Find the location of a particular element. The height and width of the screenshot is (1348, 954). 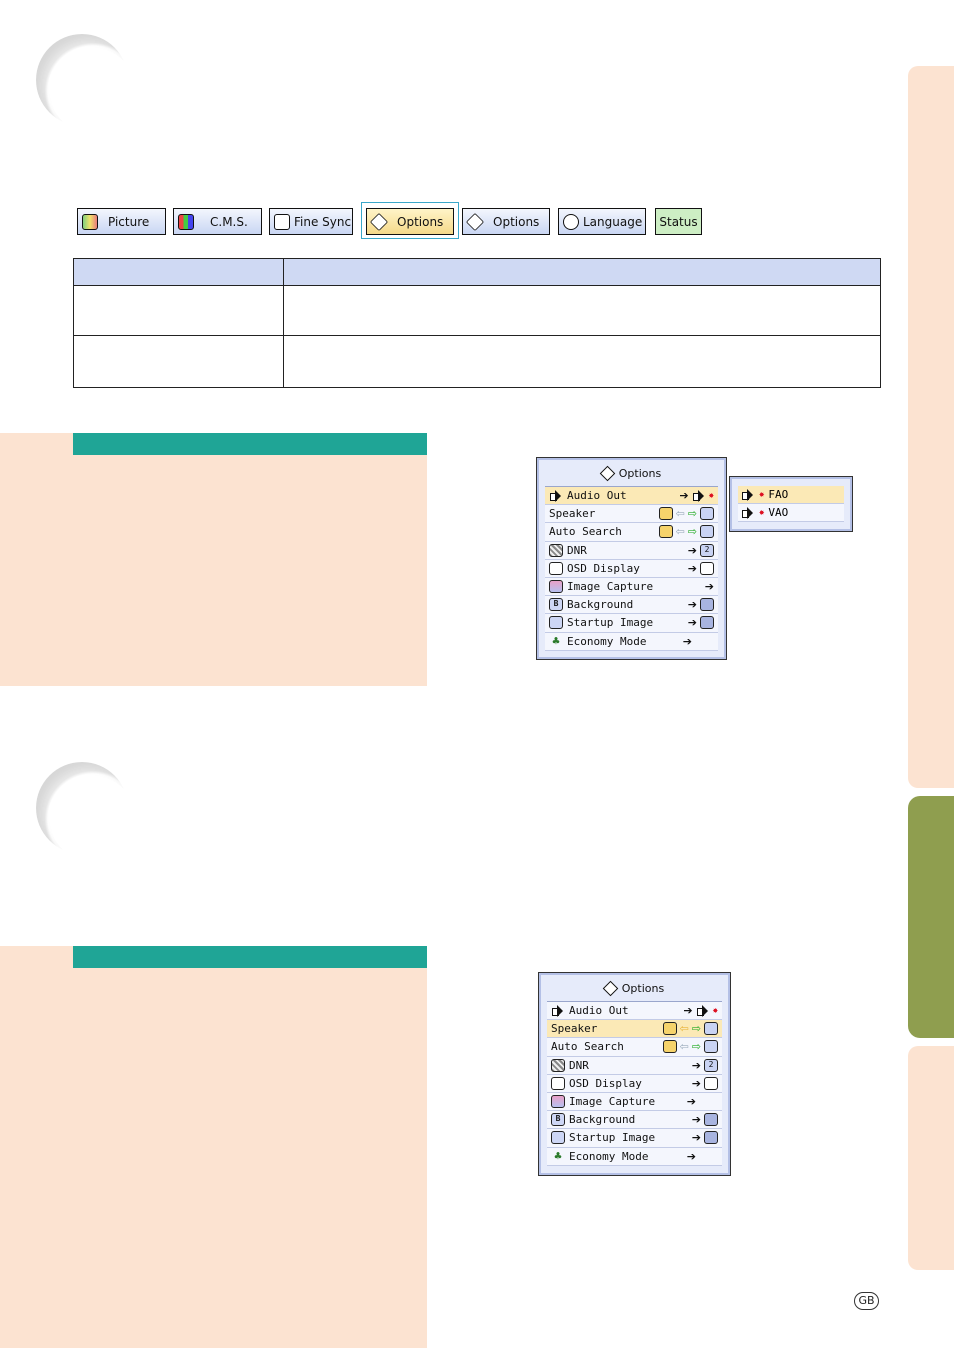

osd-item-label: Auto Search is located at coordinates (587, 1047).